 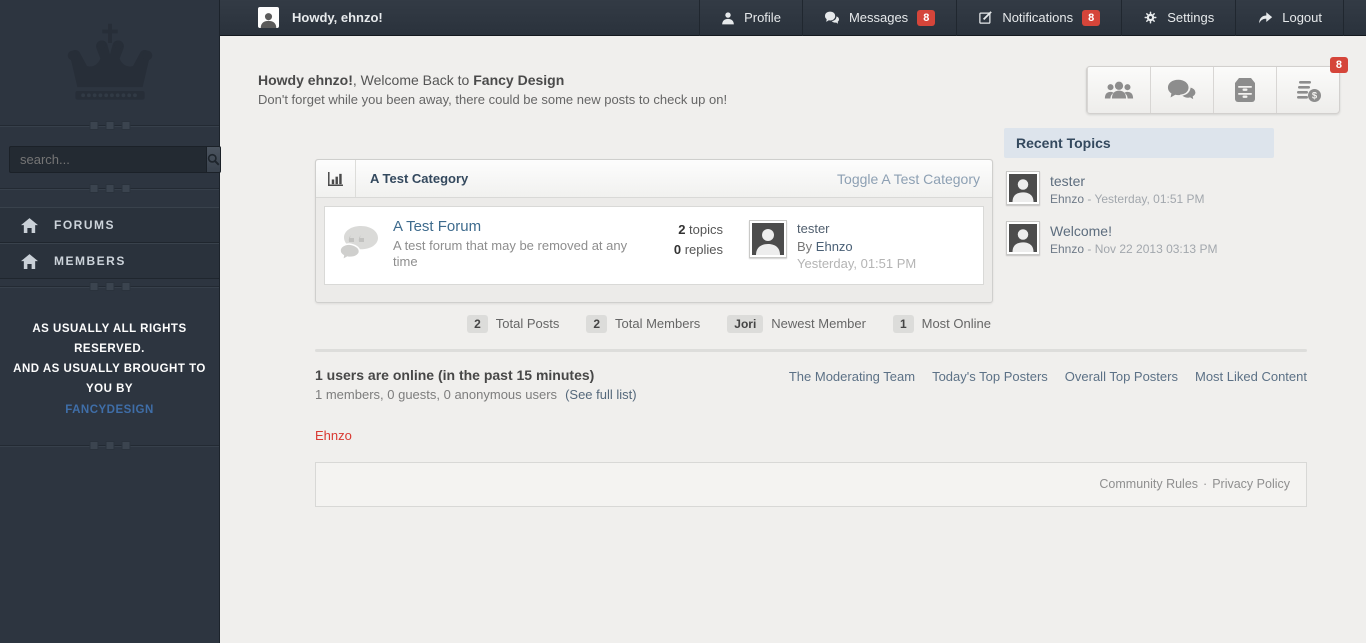 I want to click on last-post-by-line: By Ehnzo, so click(x=856, y=247).